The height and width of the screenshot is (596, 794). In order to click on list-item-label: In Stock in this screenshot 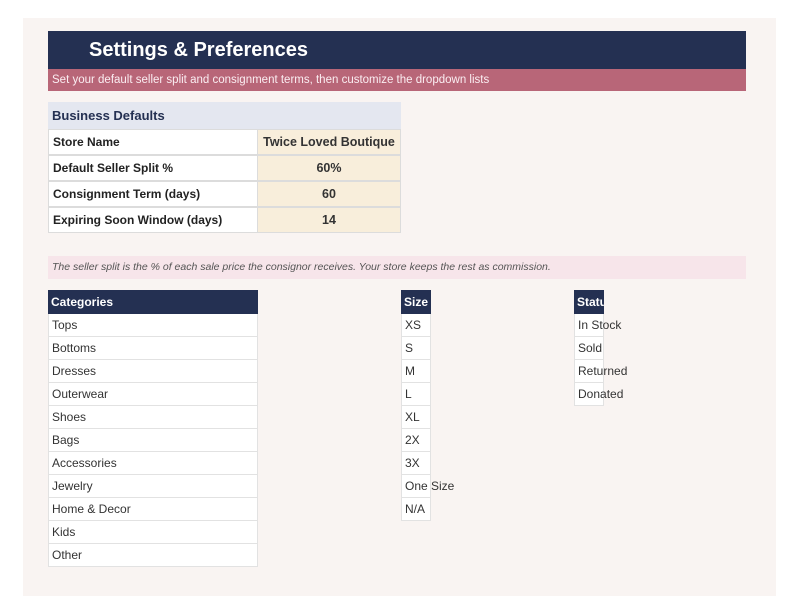, I will do `click(600, 325)`.